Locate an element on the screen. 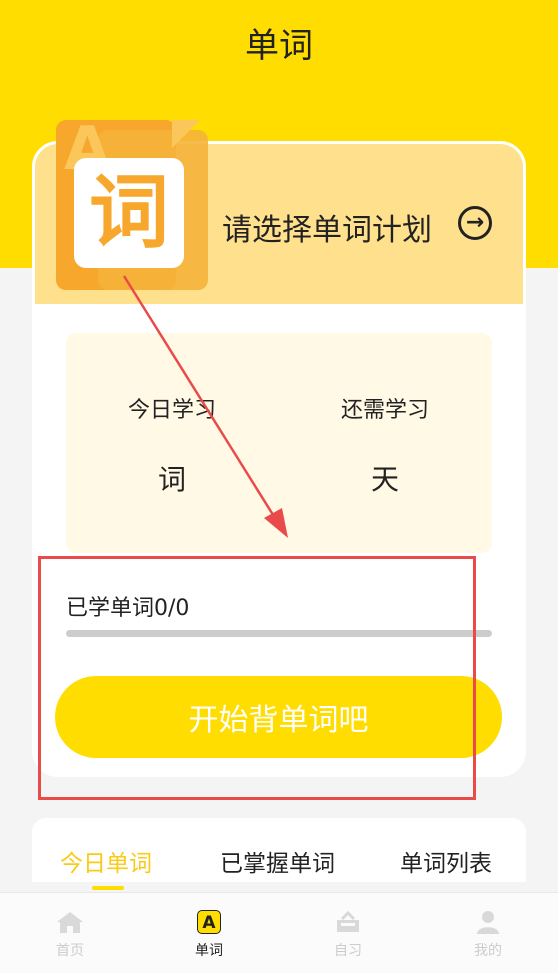  tab-mastered-words: 已掌握单词 is located at coordinates (277, 861).